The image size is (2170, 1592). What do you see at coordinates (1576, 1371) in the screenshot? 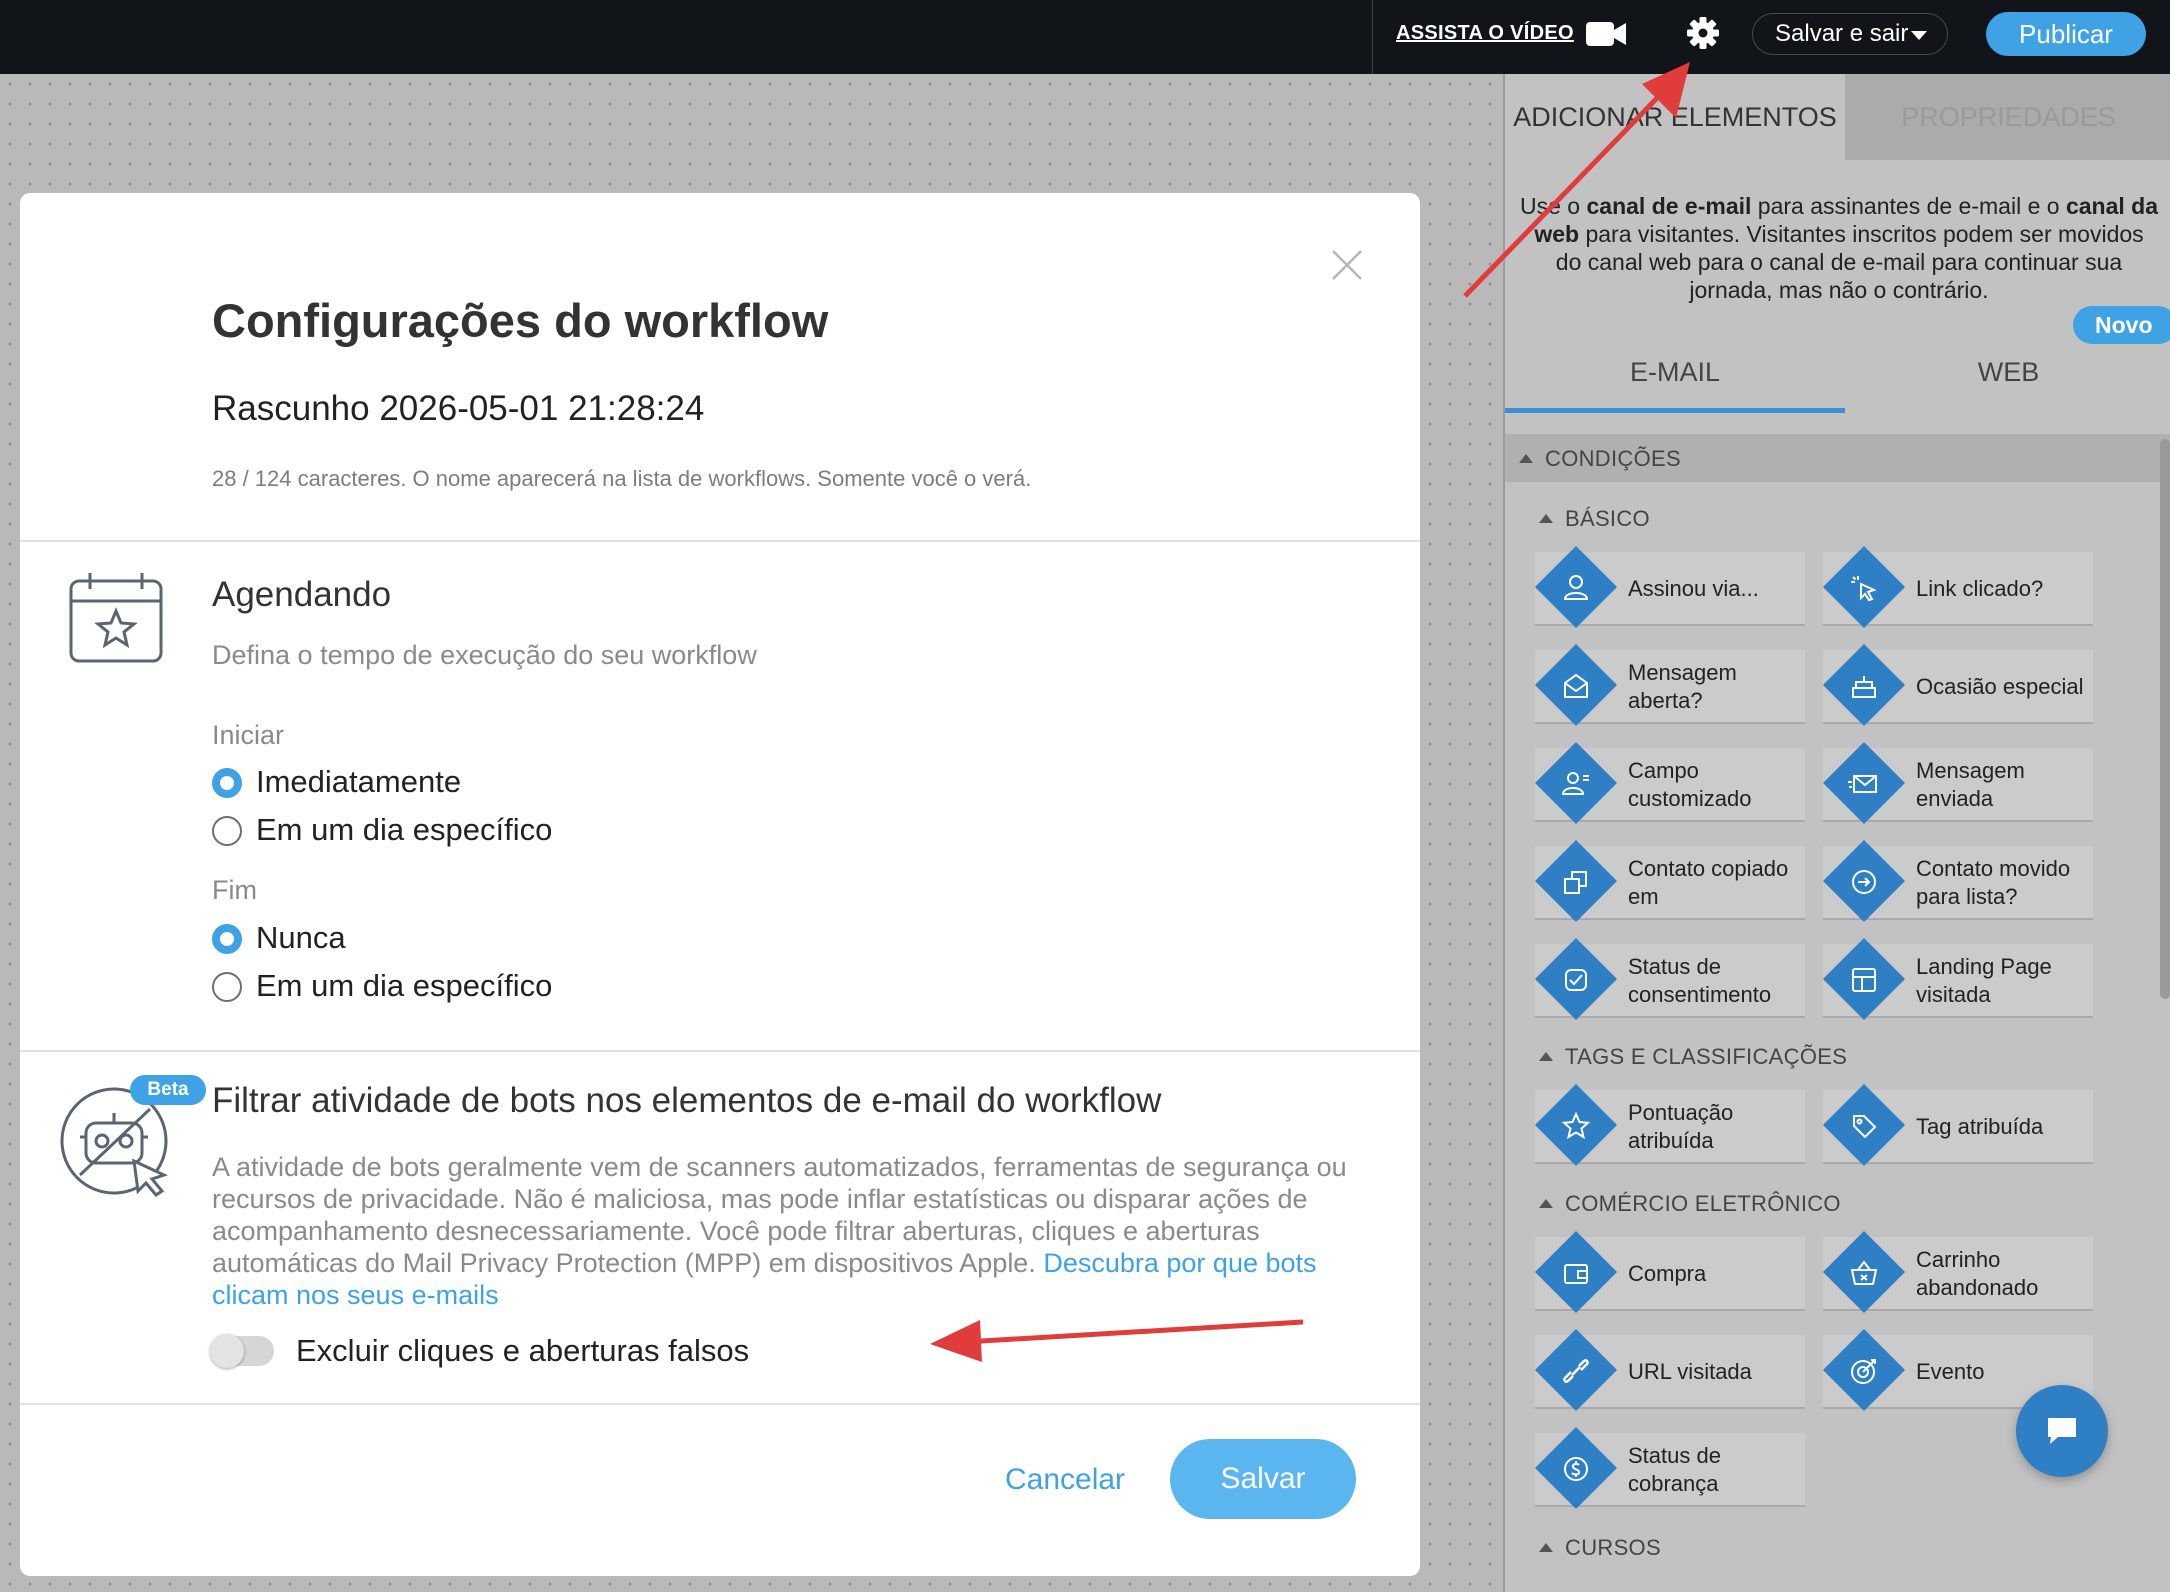
I see `link-icon` at bounding box center [1576, 1371].